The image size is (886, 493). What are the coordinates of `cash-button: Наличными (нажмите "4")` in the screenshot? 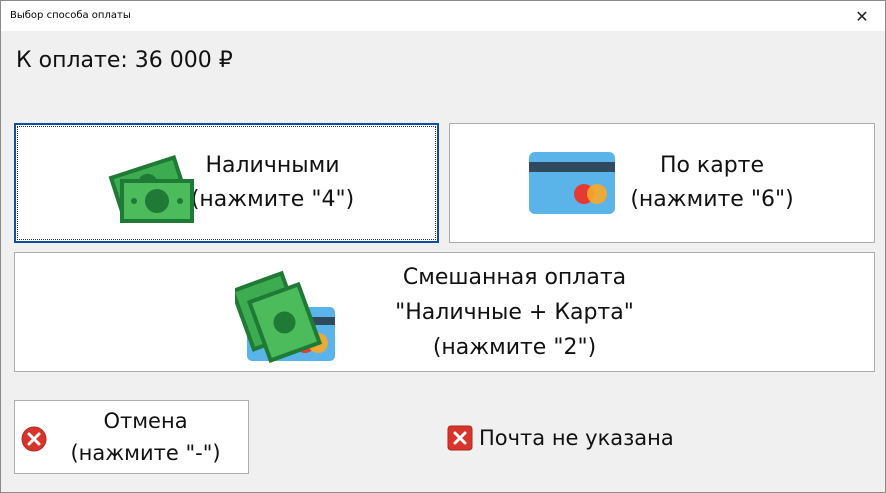 It's located at (226, 183).